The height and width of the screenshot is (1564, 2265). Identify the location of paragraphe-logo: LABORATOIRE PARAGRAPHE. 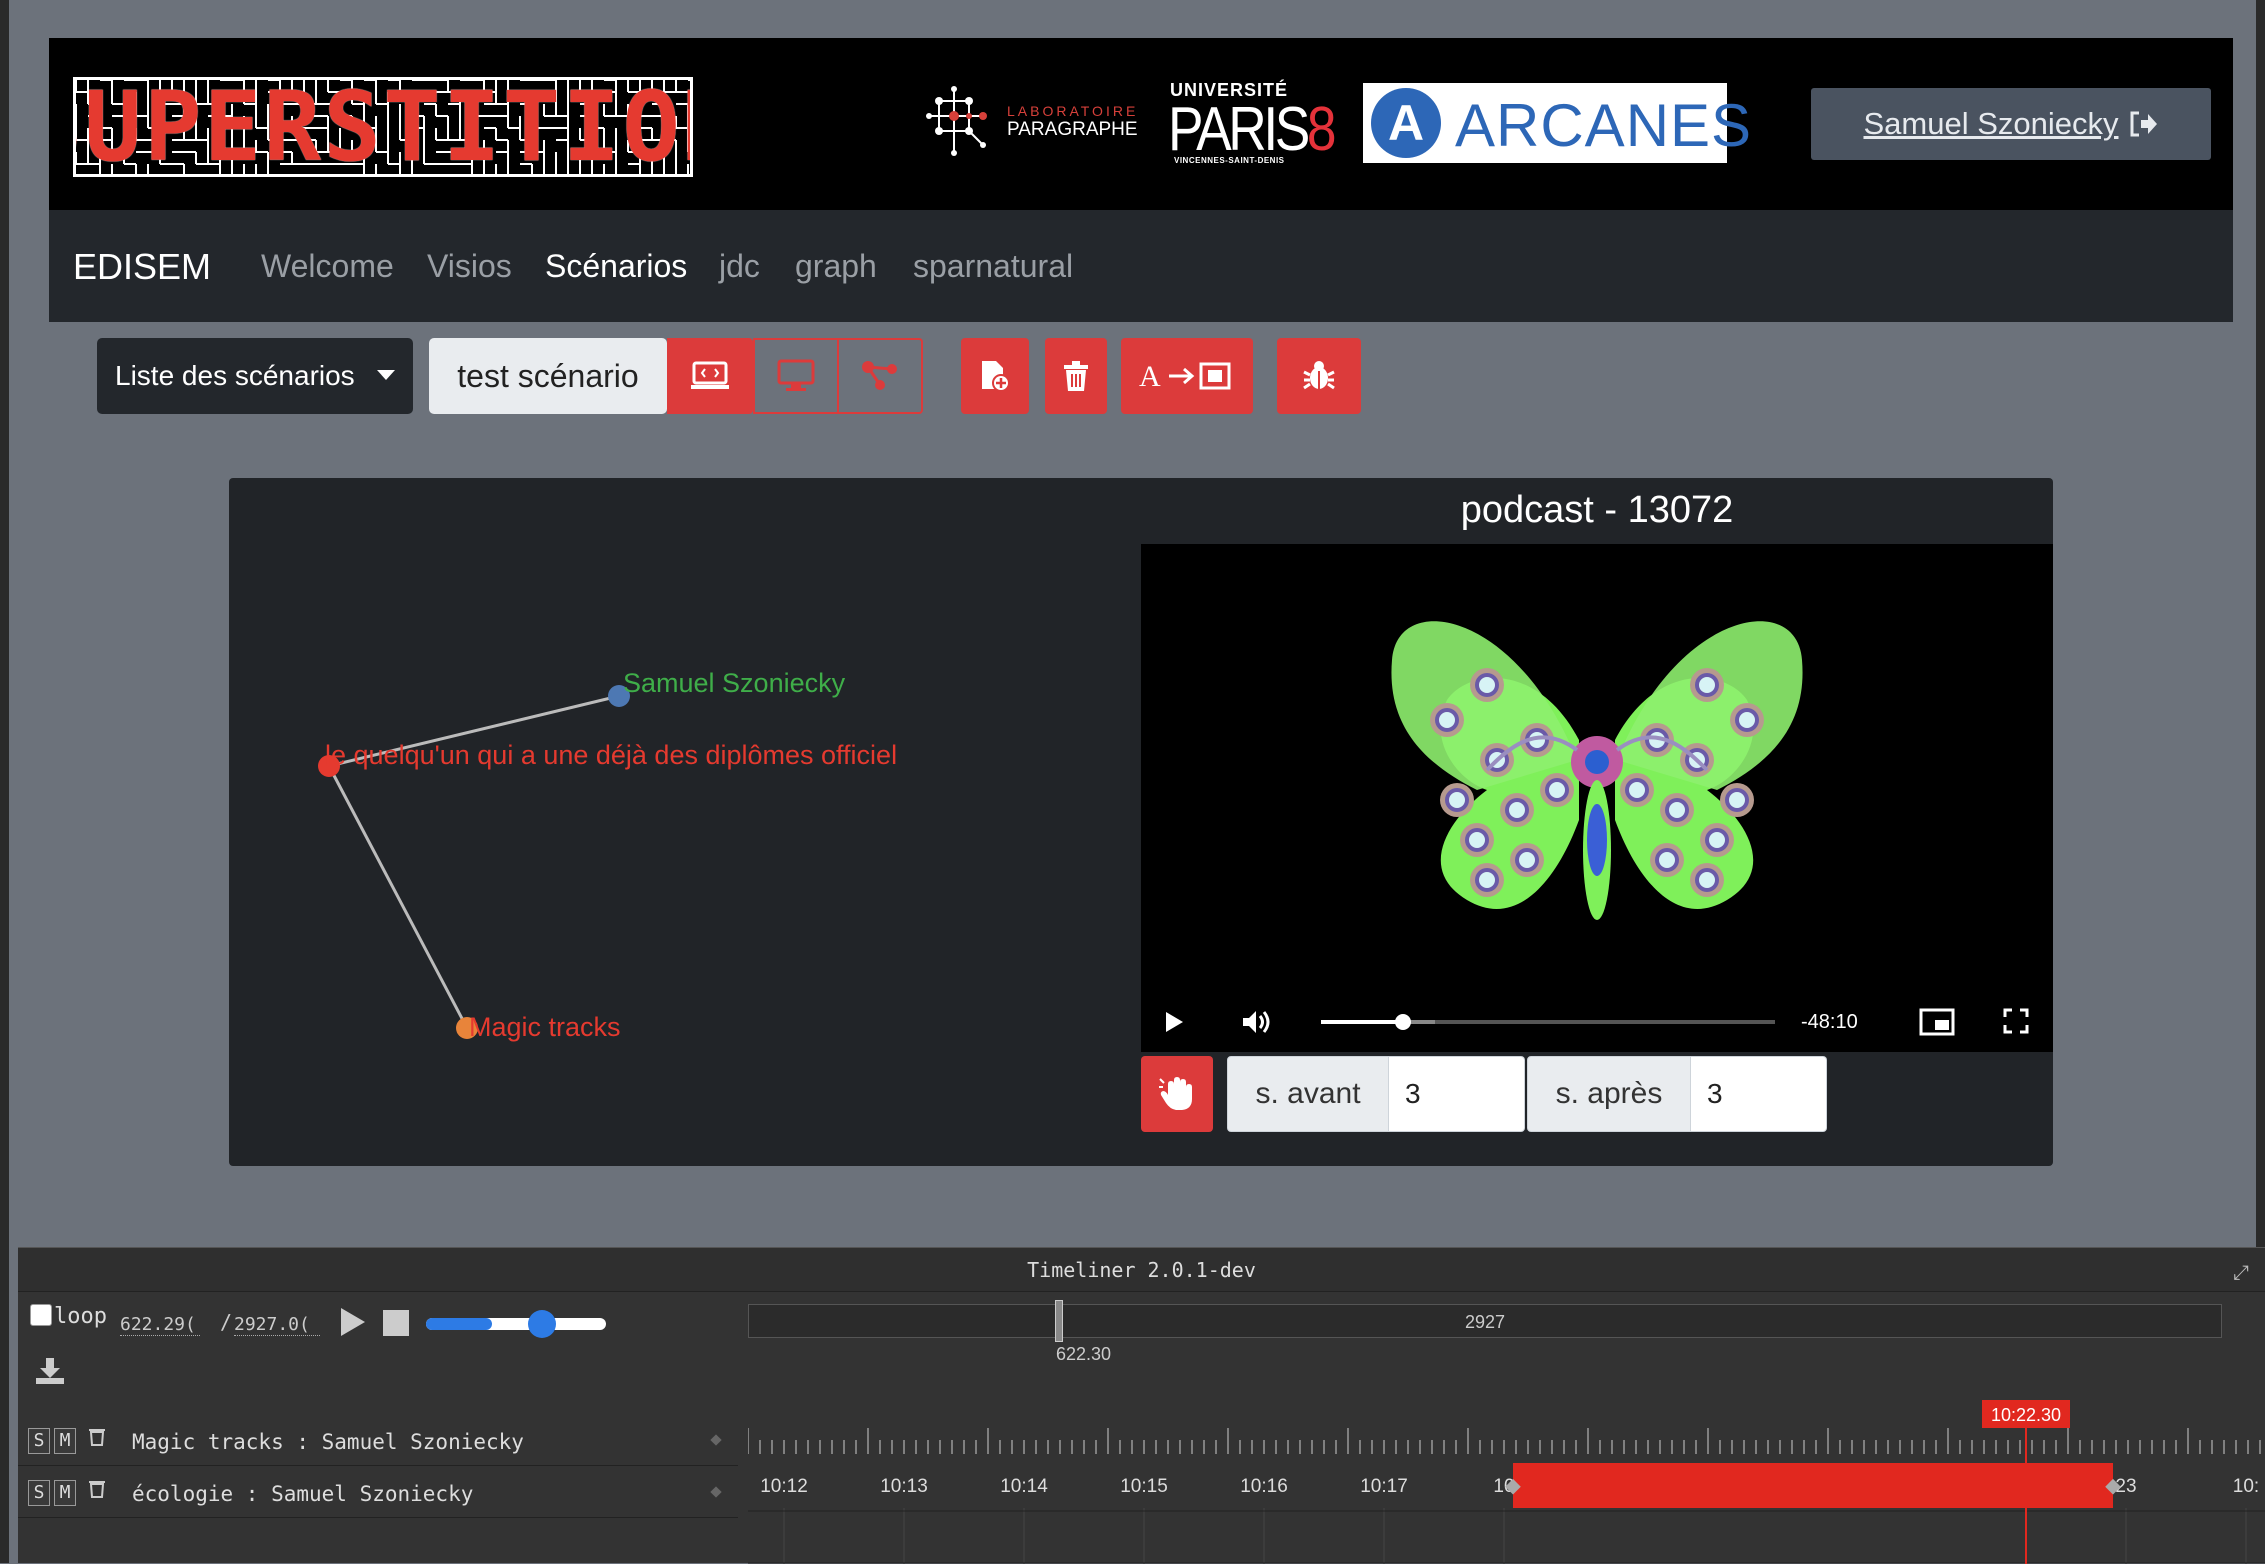
(1051, 123).